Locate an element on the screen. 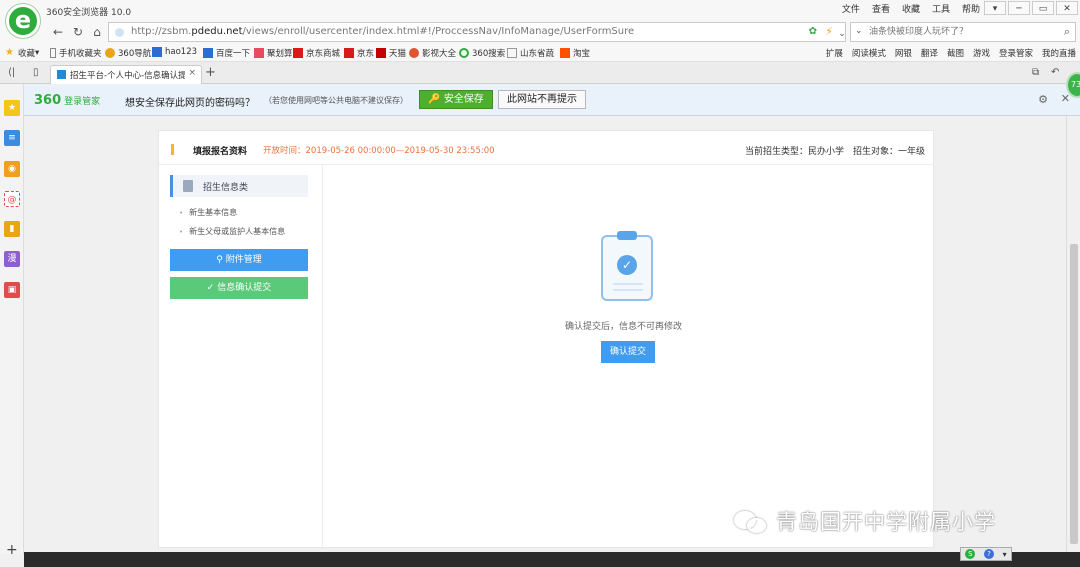 The height and width of the screenshot is (567, 1080). live-button: 我的直播 is located at coordinates (1059, 53).